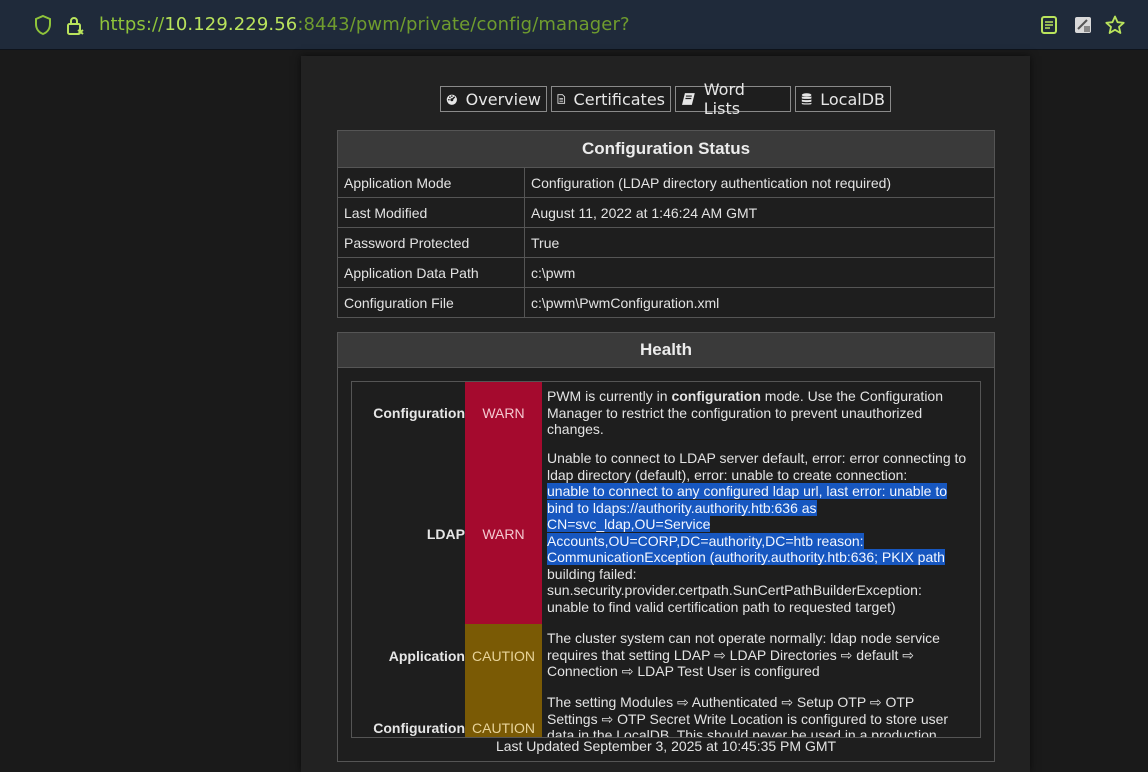 The width and height of the screenshot is (1148, 772). Describe the element at coordinates (759, 272) in the screenshot. I see `status-value: c:\pwm` at that location.